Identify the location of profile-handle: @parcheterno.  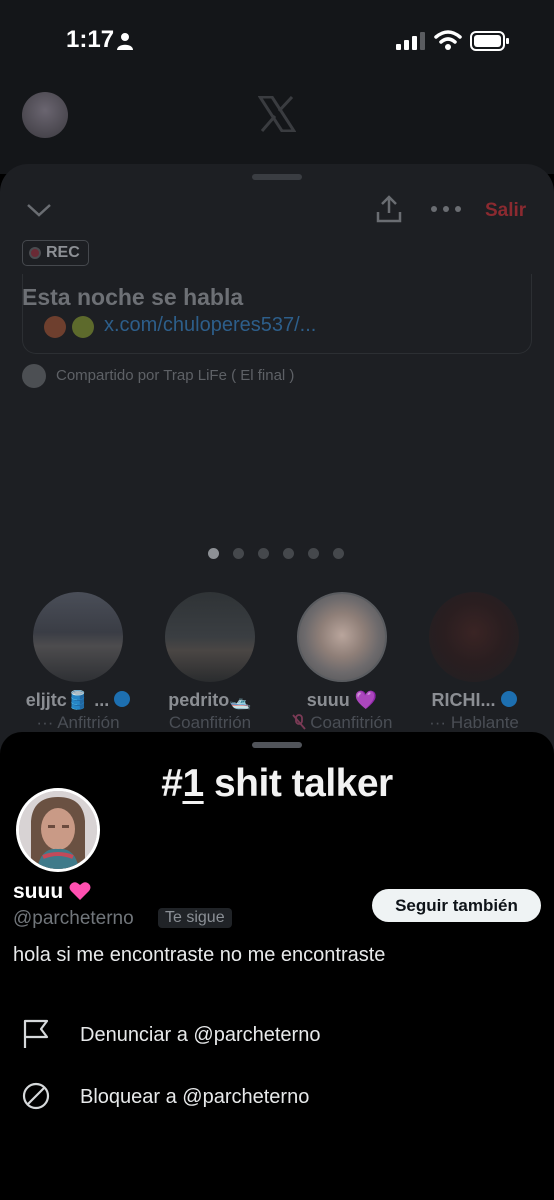
(73, 918).